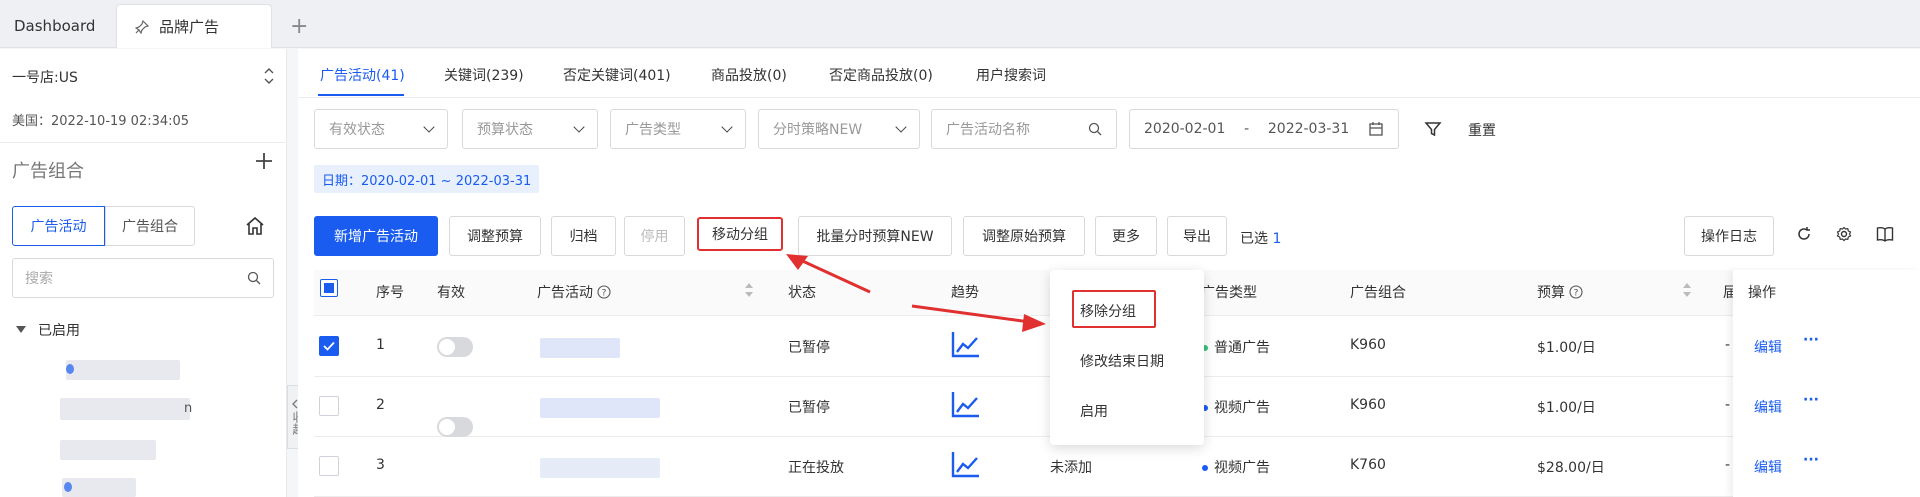 This screenshot has height=497, width=1920. Describe the element at coordinates (916, 293) in the screenshot. I see `annotation-arrows` at that location.